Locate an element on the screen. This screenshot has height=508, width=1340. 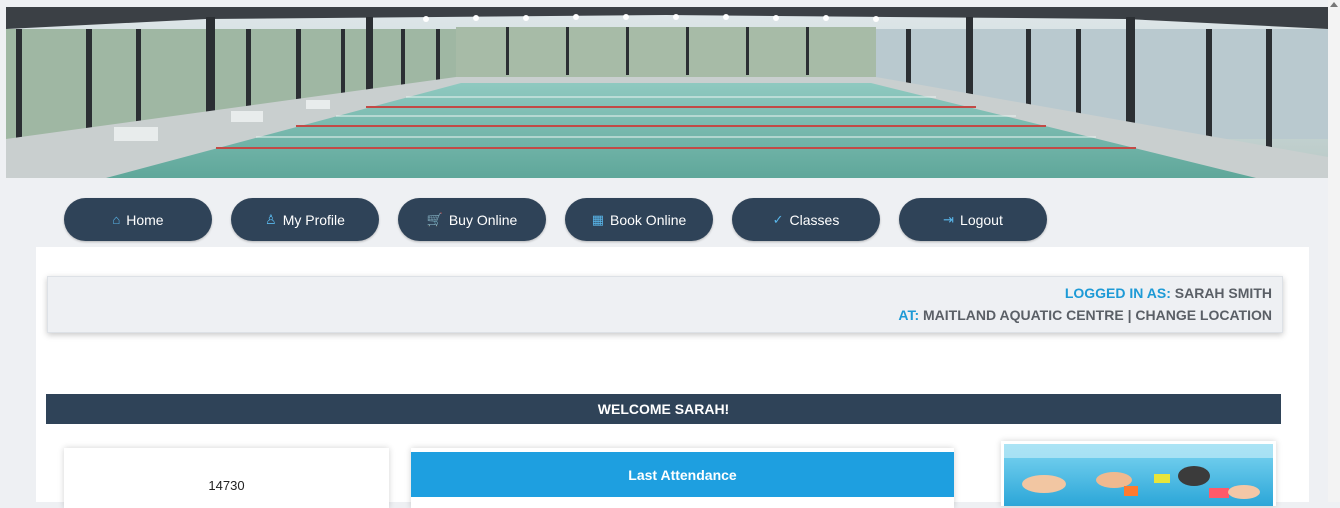
welcome-banner: WELCOME SARAH! is located at coordinates (663, 409).